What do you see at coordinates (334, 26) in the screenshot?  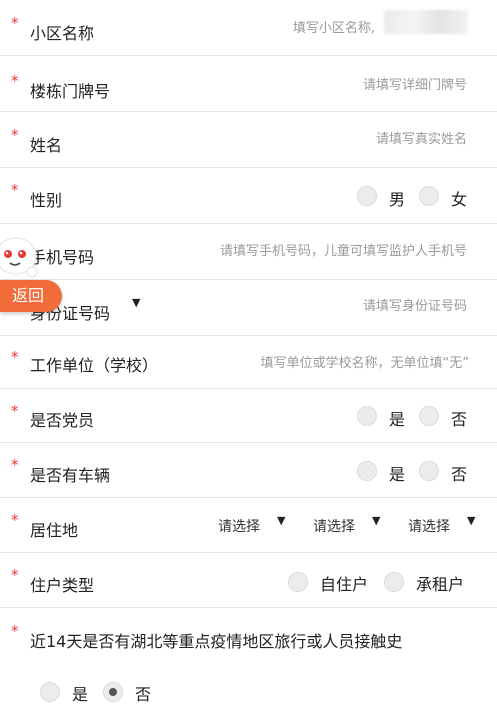 I see `community-input: 填写小区名称,` at bounding box center [334, 26].